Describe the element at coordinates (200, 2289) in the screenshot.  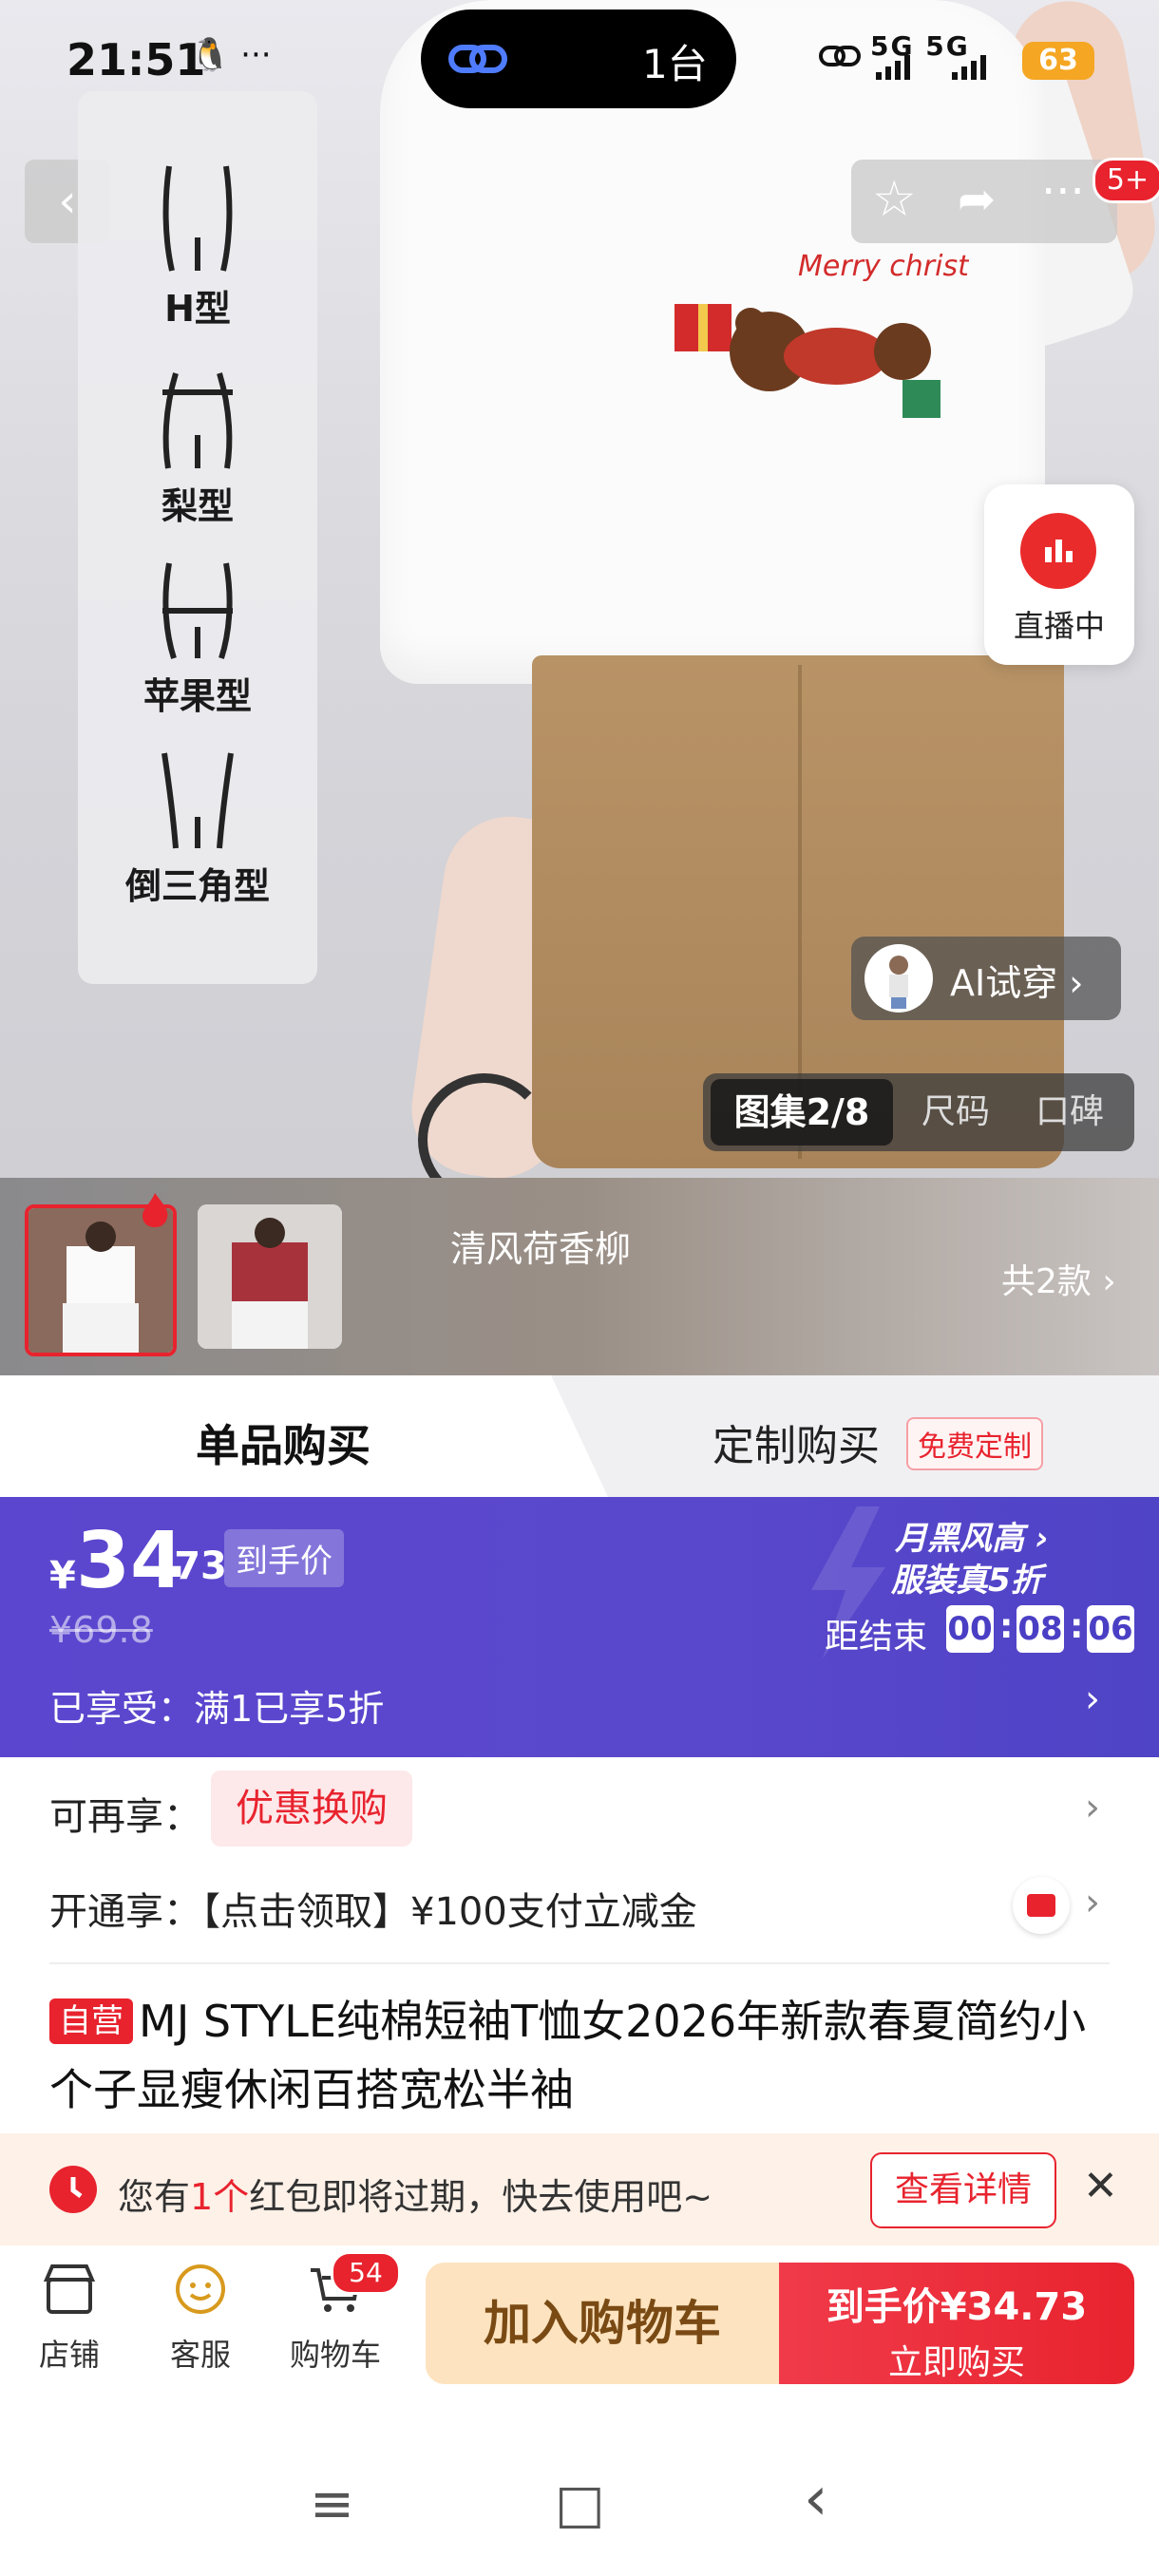
I see `customer-service-icon` at that location.